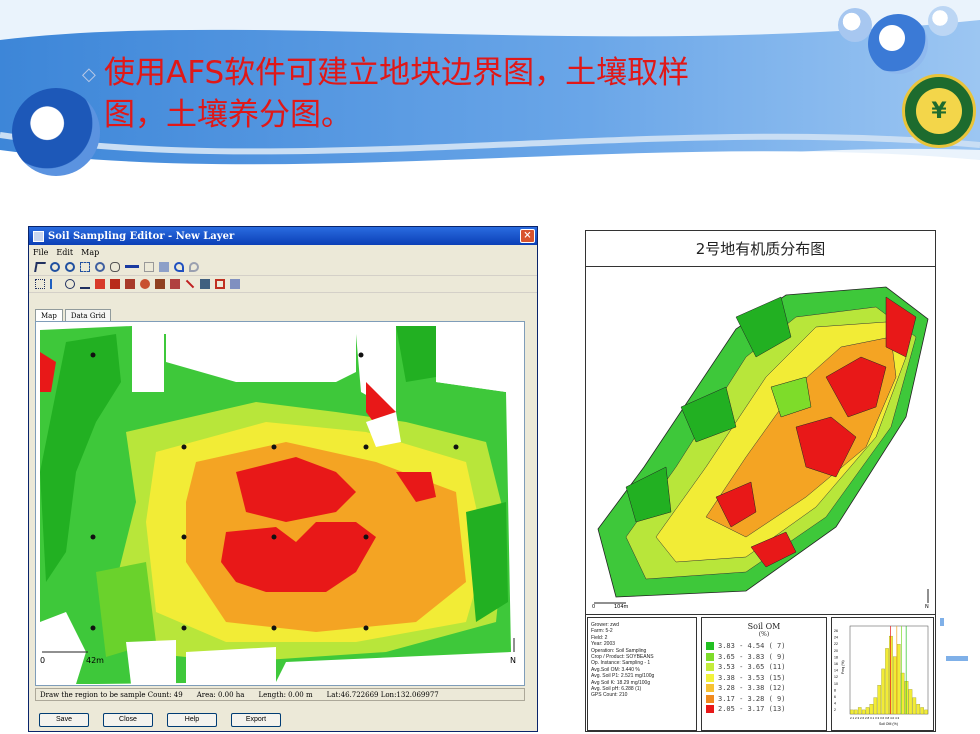 The image size is (980, 734). I want to click on export-button: Export, so click(256, 720).